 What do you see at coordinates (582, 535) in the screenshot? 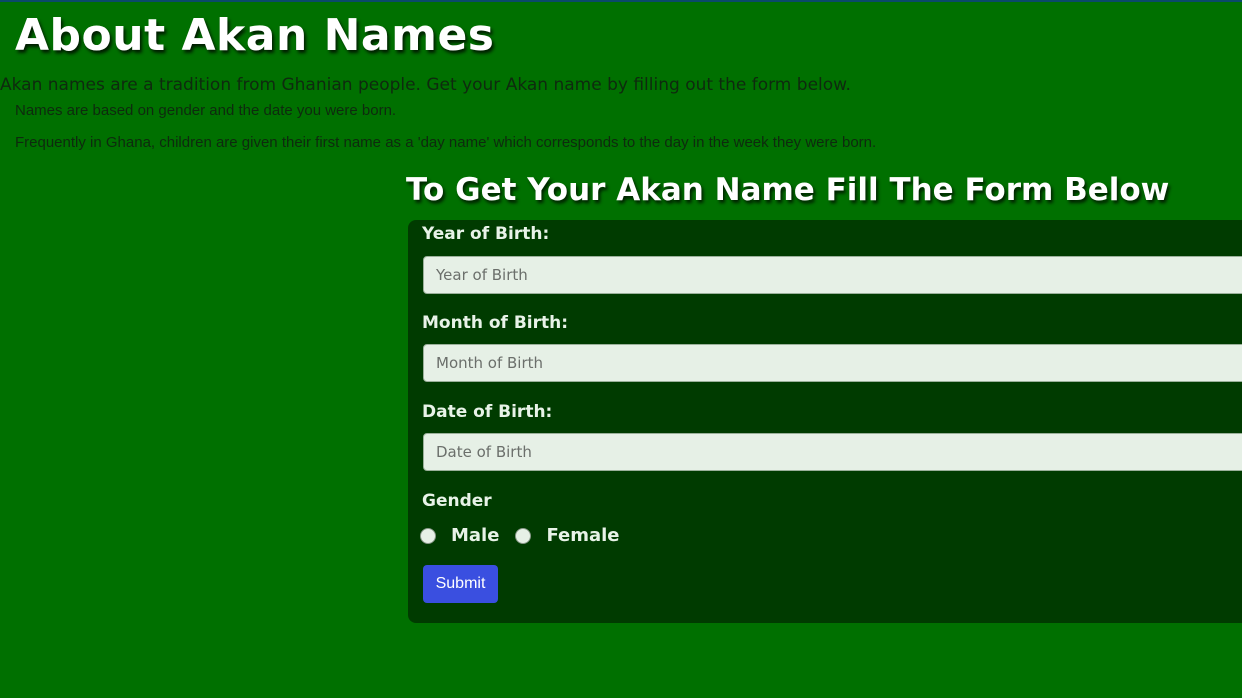
I see `female-label: Female` at bounding box center [582, 535].